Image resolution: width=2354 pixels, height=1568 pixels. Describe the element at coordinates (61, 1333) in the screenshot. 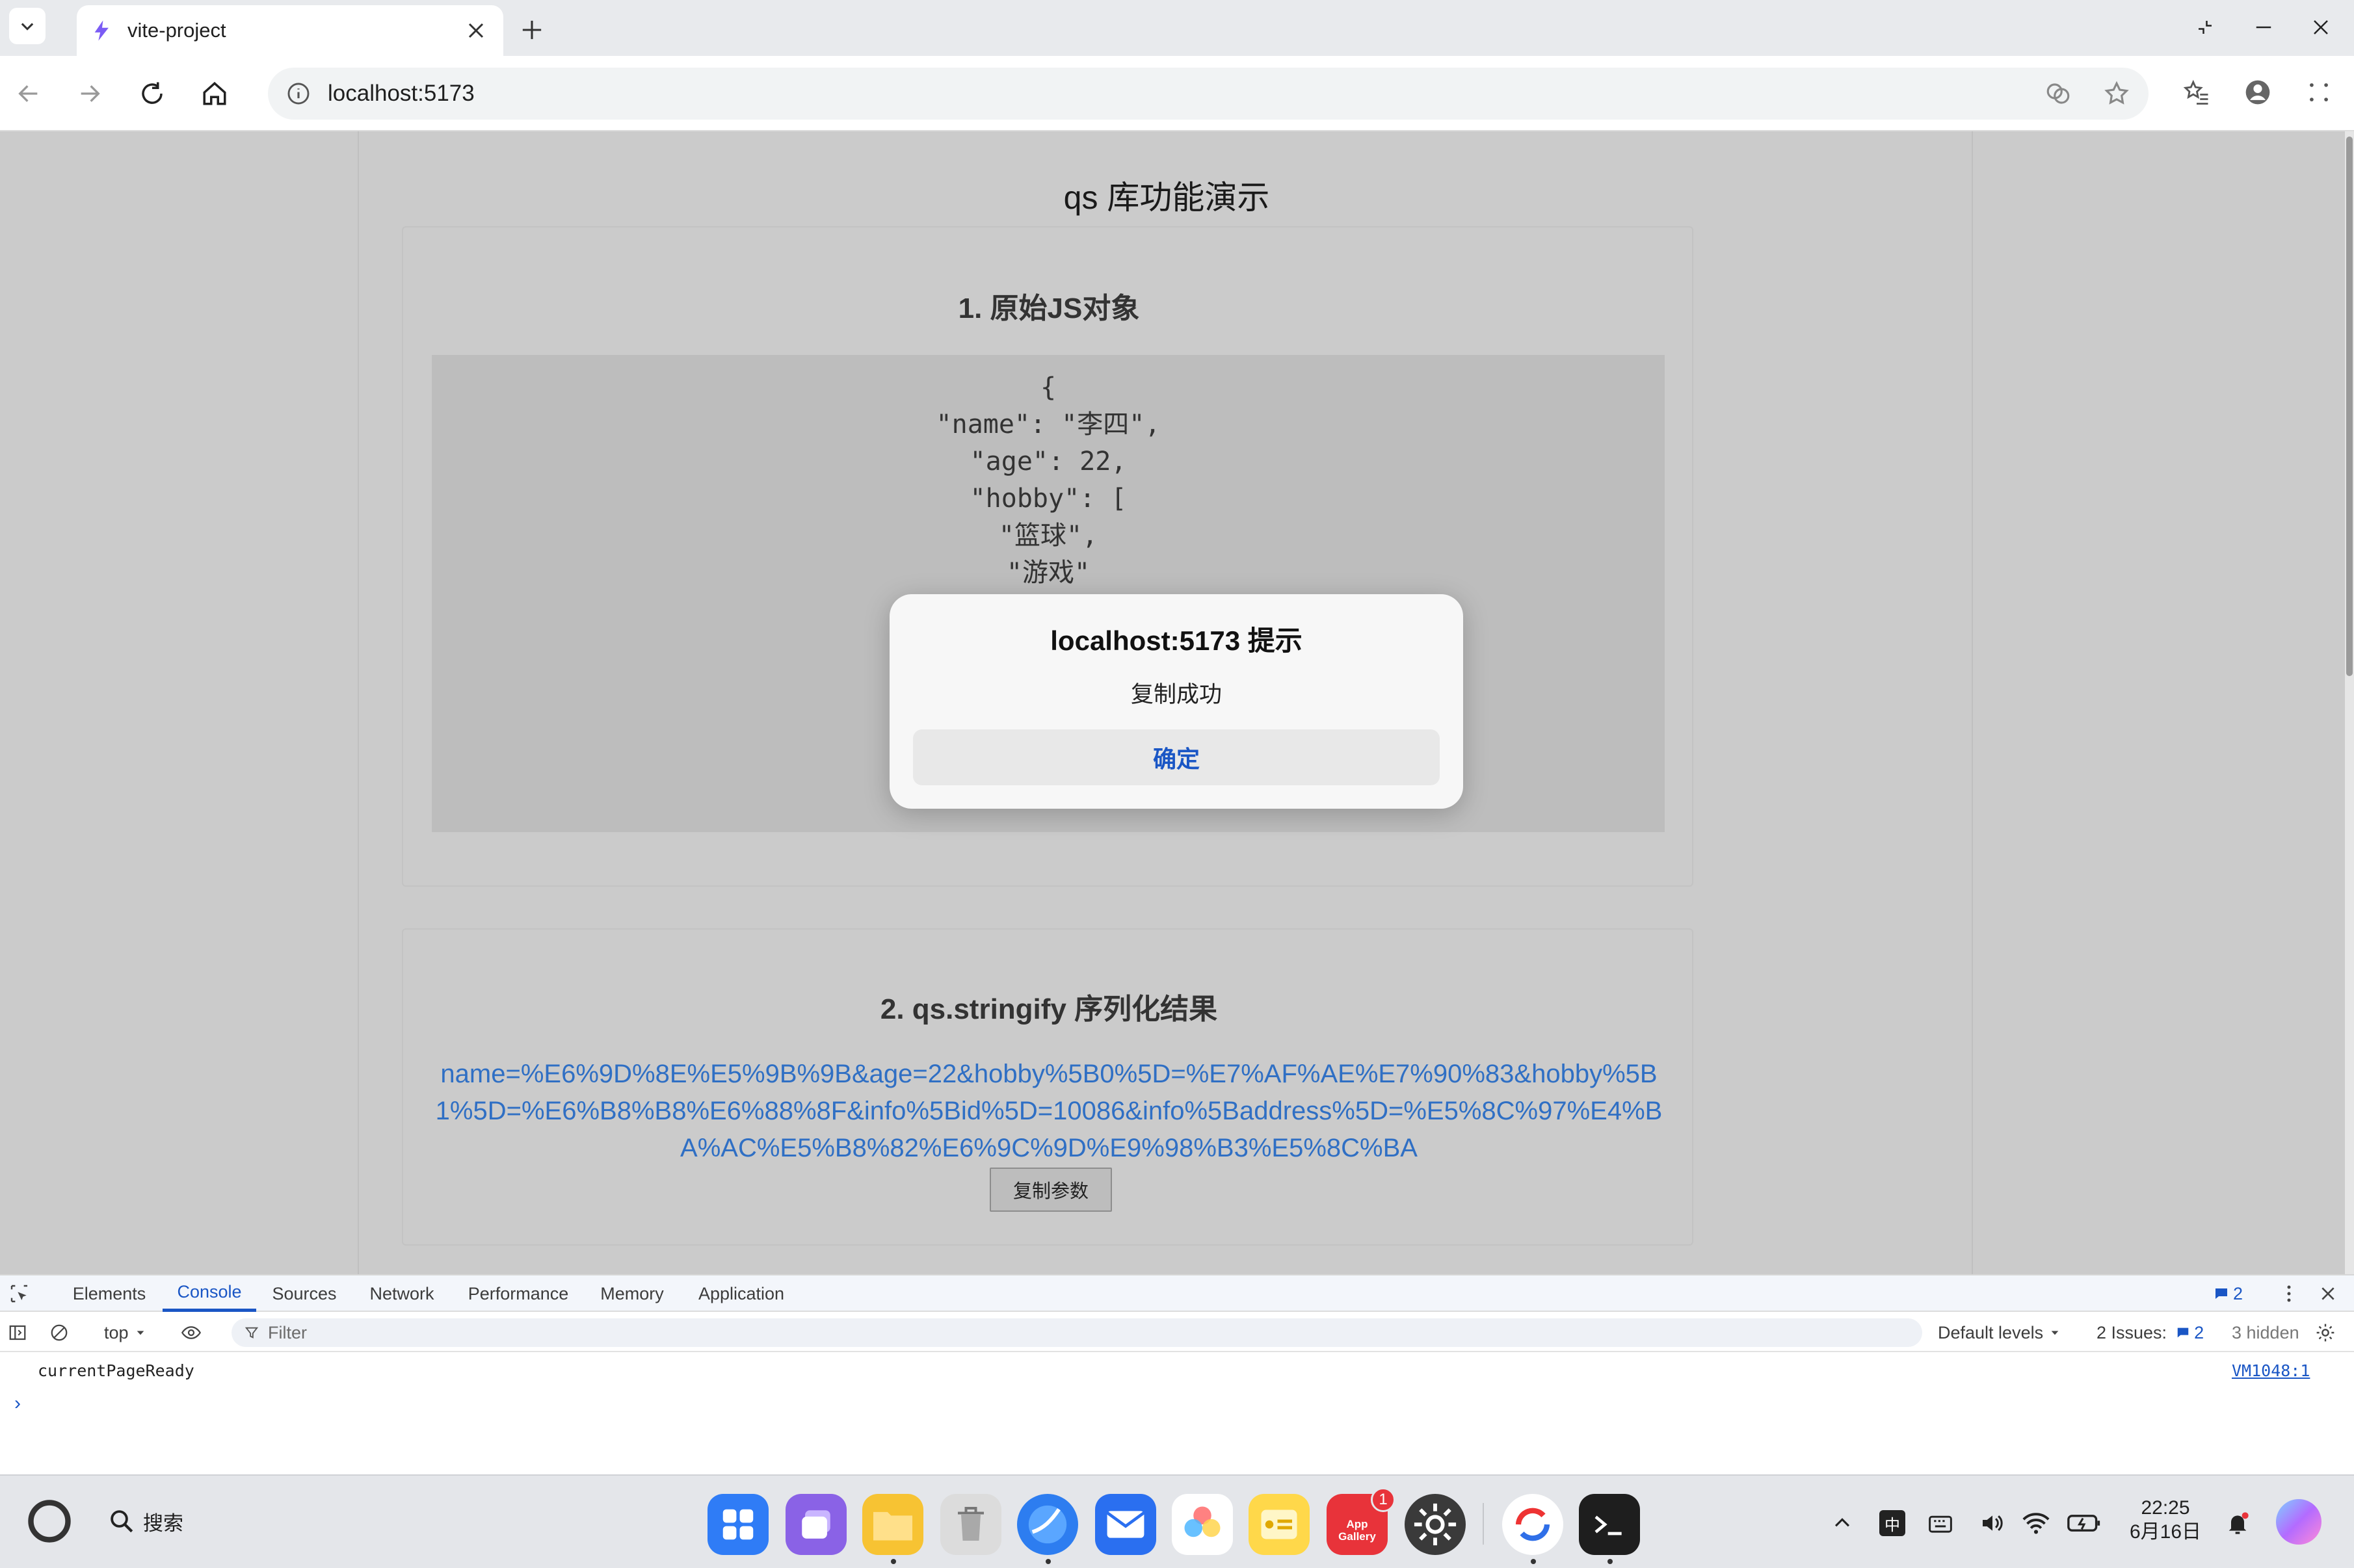

I see `clear-console-icon` at that location.